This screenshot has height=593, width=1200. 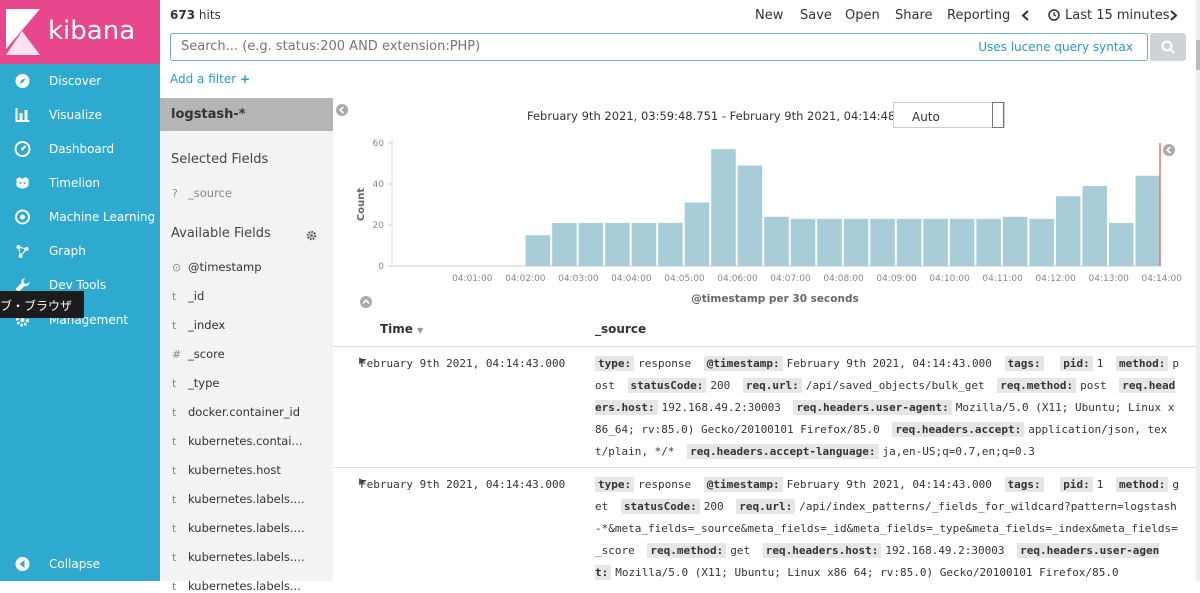 I want to click on machine-learning-icon, so click(x=22, y=217).